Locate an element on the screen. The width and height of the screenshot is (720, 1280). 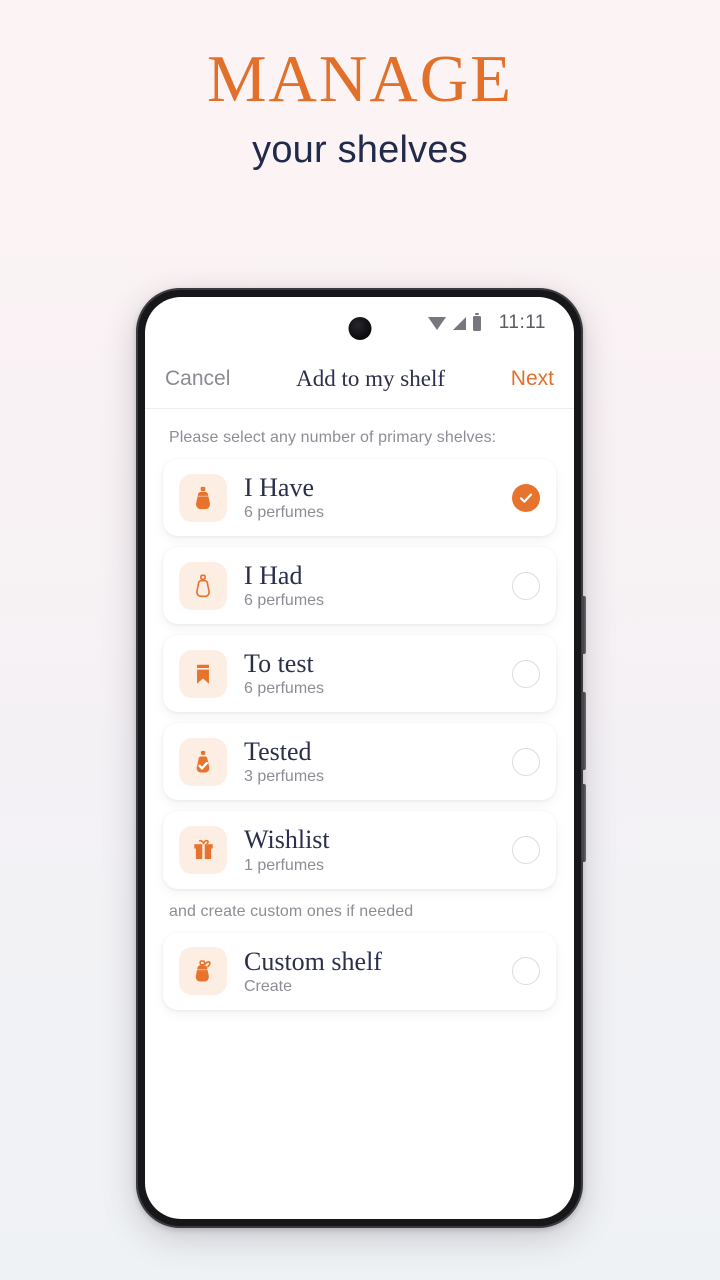
front-camera-punchhole is located at coordinates (359, 328).